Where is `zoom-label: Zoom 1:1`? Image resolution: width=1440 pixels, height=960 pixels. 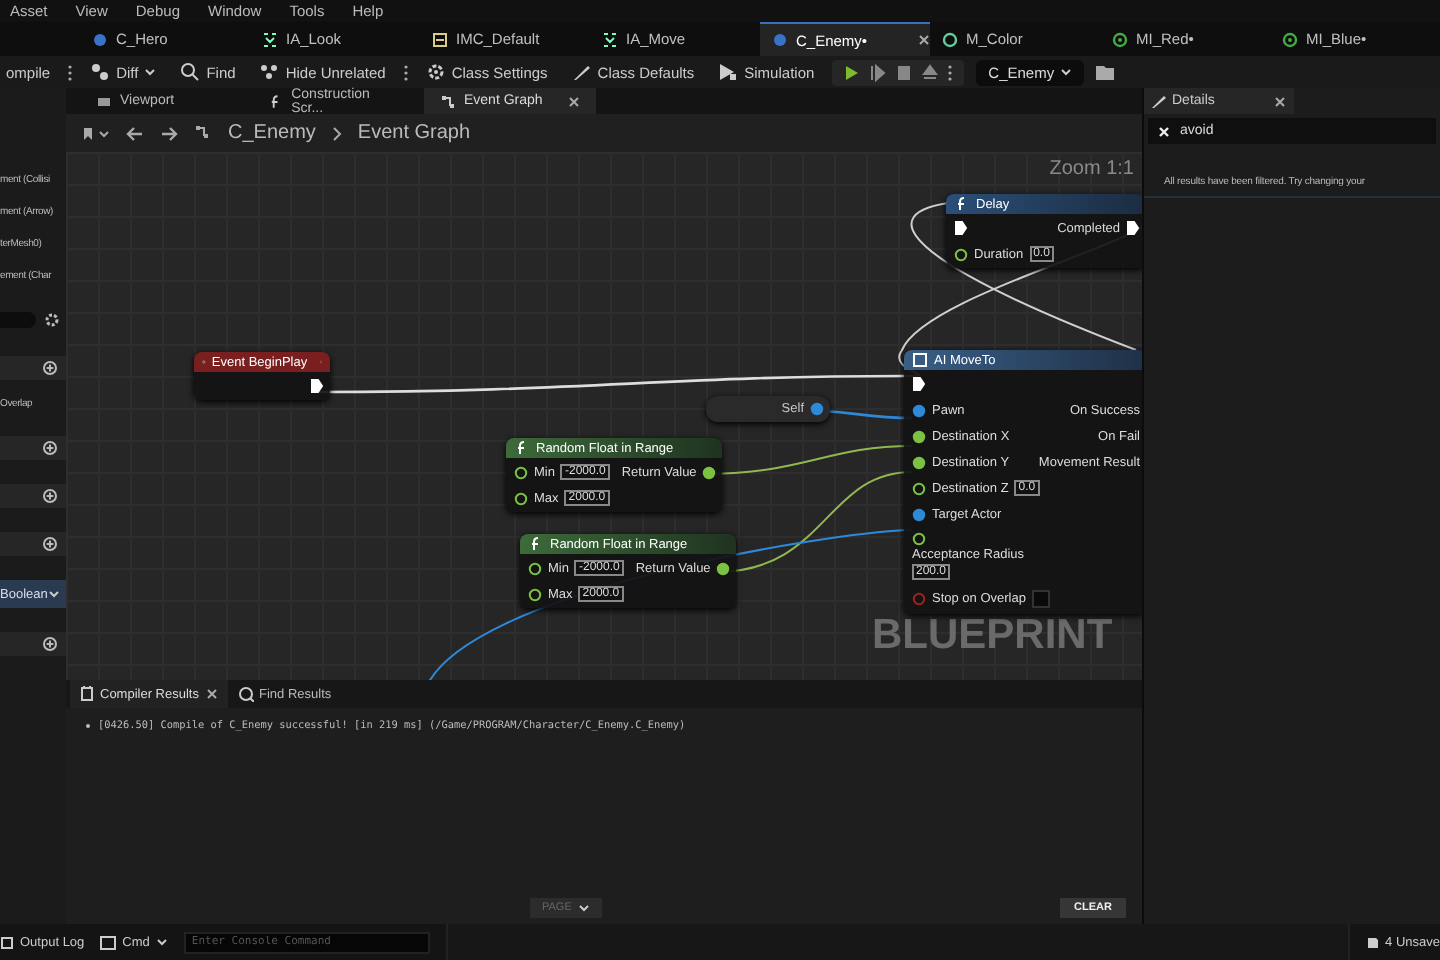
zoom-label: Zoom 1:1 is located at coordinates (1091, 169).